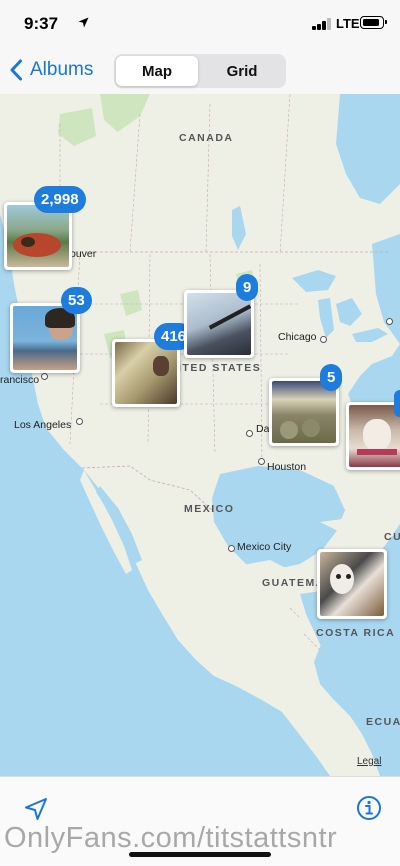 The image size is (400, 866). What do you see at coordinates (76, 300) in the screenshot?
I see `cluster-count-badge: 53` at bounding box center [76, 300].